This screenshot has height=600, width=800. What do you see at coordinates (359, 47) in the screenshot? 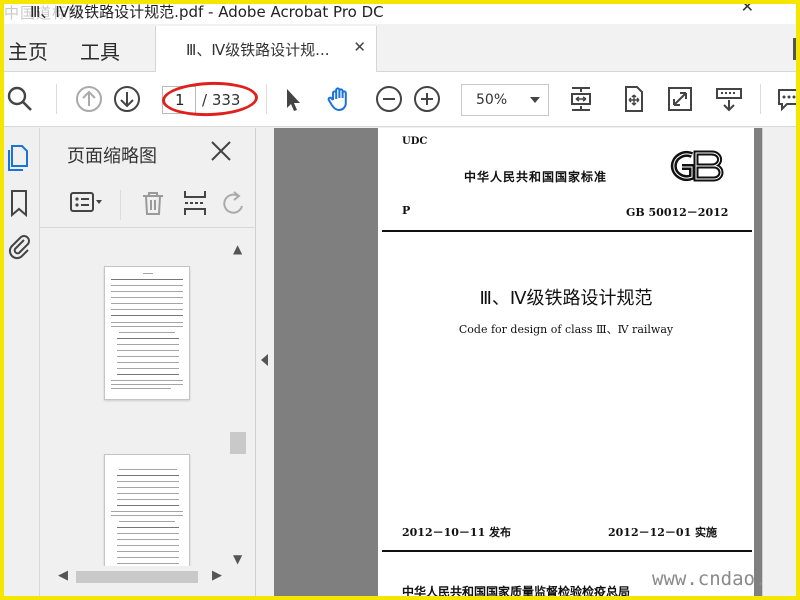
I see `close-tab-icon: ✕` at bounding box center [359, 47].